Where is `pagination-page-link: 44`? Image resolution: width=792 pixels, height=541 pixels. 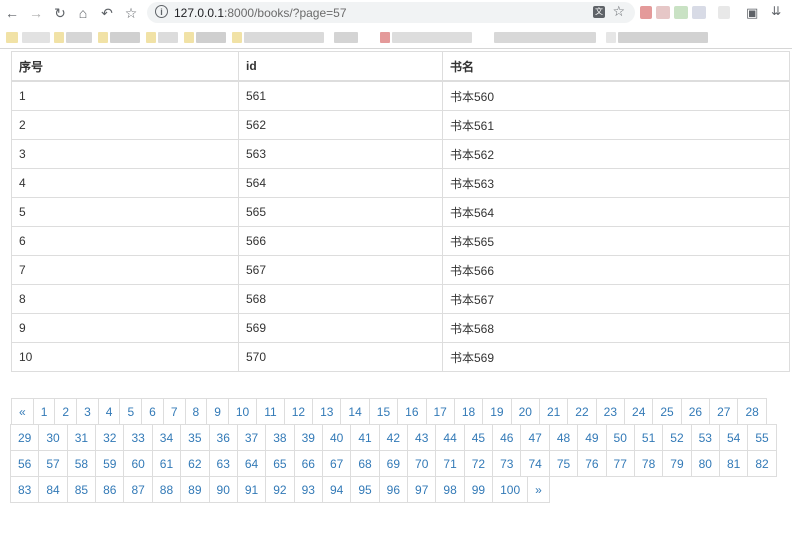 pagination-page-link: 44 is located at coordinates (450, 437).